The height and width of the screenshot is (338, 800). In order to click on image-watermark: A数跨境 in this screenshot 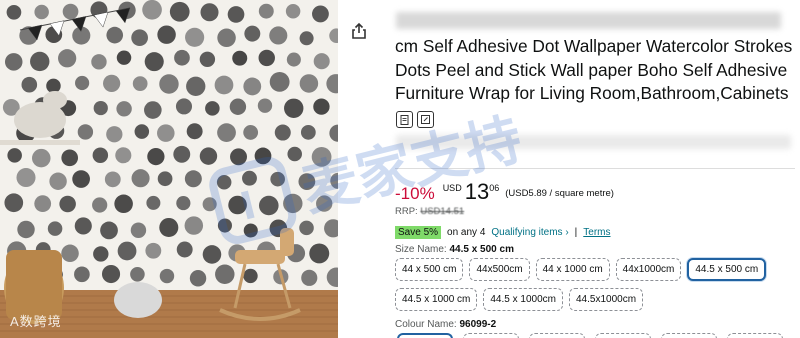, I will do `click(36, 321)`.